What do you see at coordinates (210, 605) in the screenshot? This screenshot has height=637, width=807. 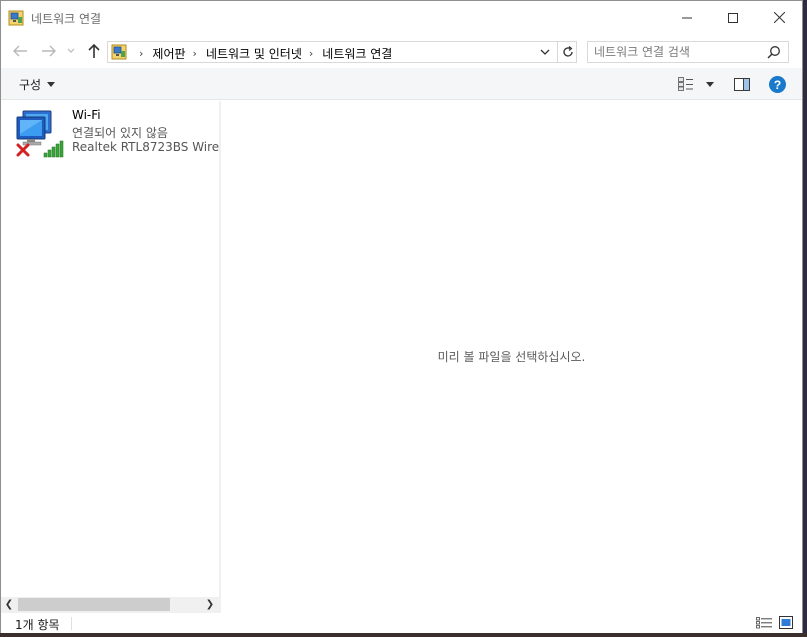 I see `scroll-right-icon: ❯` at bounding box center [210, 605].